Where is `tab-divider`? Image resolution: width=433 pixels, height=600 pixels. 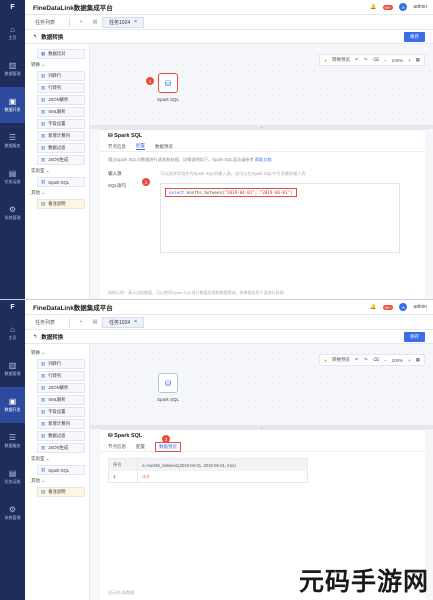
tab-divider is located at coordinates (70, 22).